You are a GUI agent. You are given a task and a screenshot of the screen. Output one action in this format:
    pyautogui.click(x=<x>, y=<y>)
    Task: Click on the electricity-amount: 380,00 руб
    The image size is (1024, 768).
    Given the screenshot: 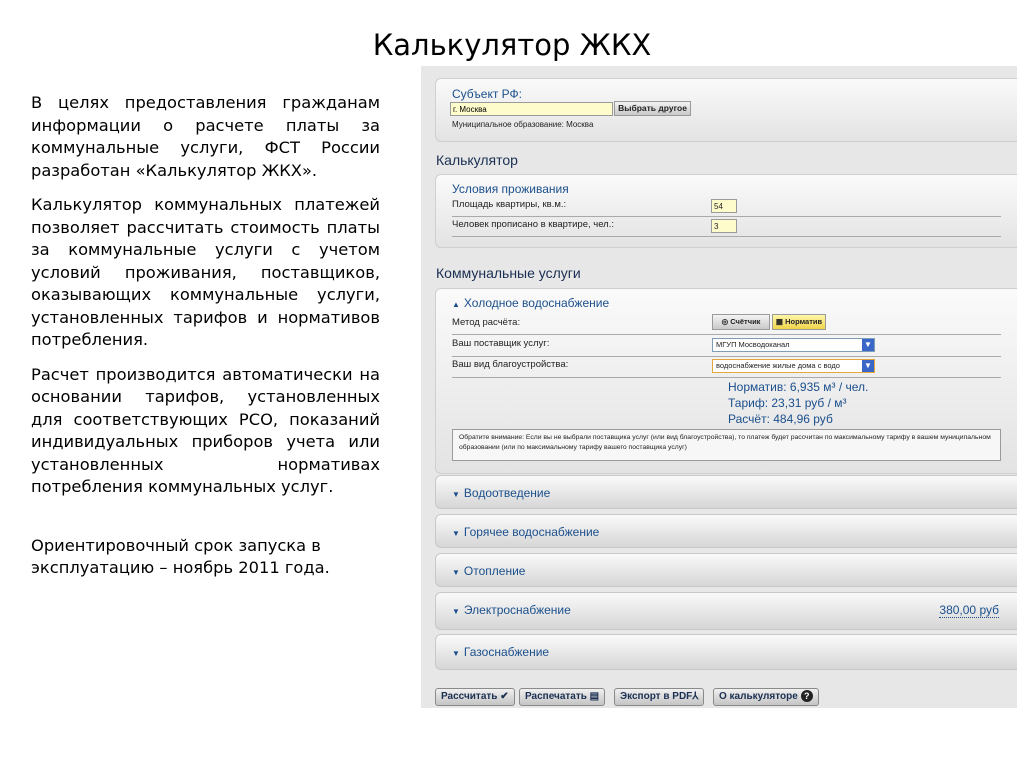 What is the action you would take?
    pyautogui.click(x=969, y=610)
    